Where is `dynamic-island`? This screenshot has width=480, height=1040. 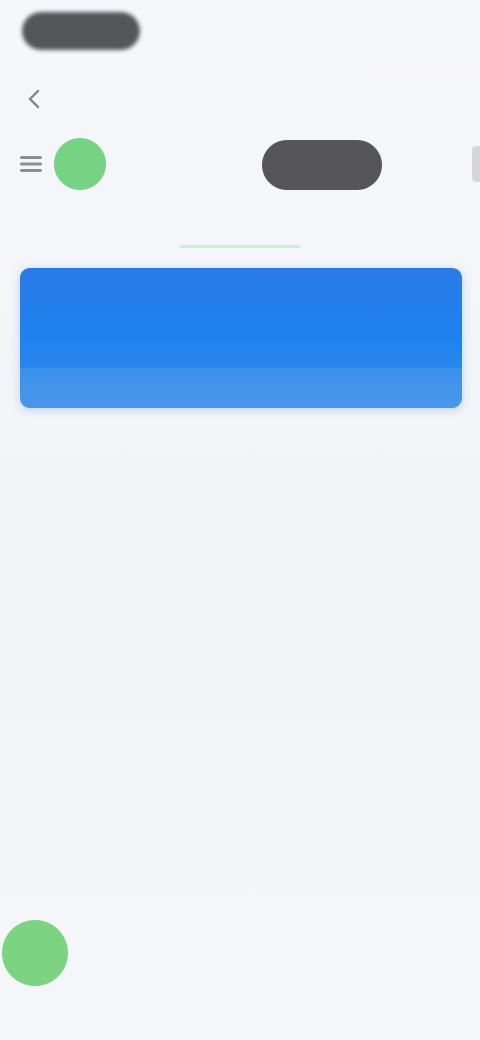 dynamic-island is located at coordinates (81, 31).